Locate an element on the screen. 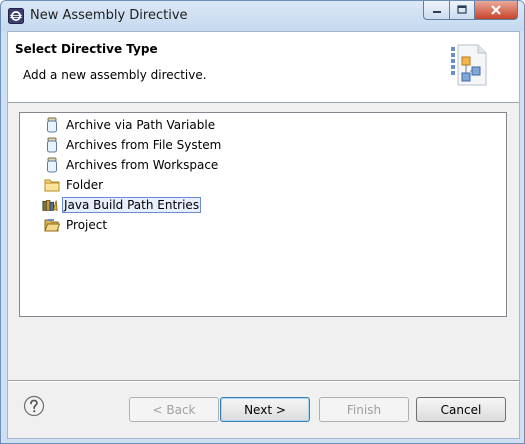  page-description: Add a new assembly directive. is located at coordinates (115, 75).